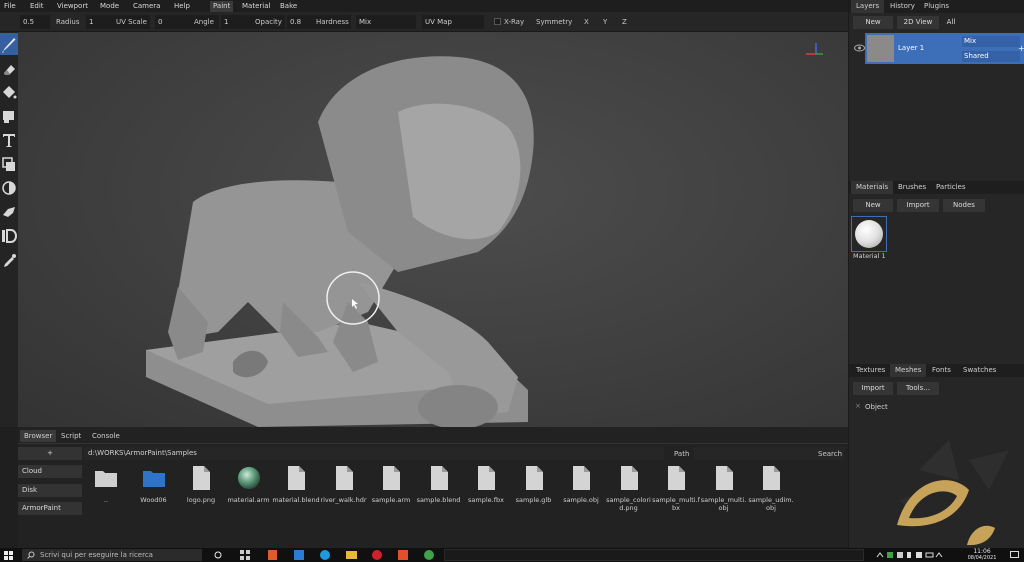 Image resolution: width=1024 pixels, height=562 pixels. Describe the element at coordinates (870, 370) in the screenshot. I see `tab-textures: Textures` at that location.